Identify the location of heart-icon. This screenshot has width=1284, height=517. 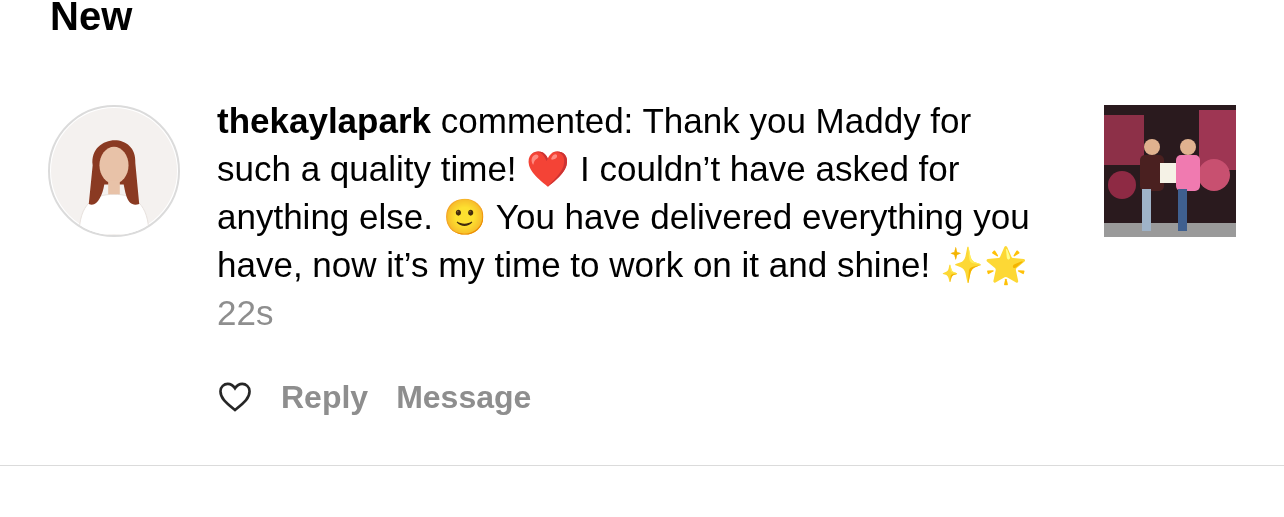
(235, 397).